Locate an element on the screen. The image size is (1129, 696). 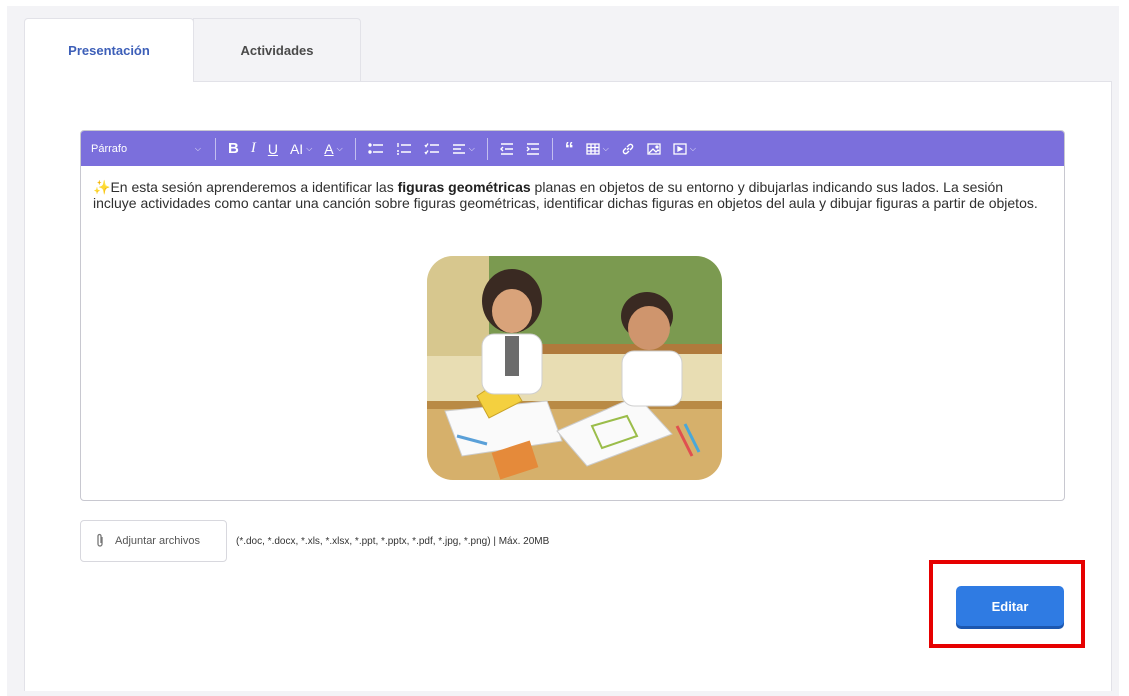
align-button: ⌵ is located at coordinates (463, 149).